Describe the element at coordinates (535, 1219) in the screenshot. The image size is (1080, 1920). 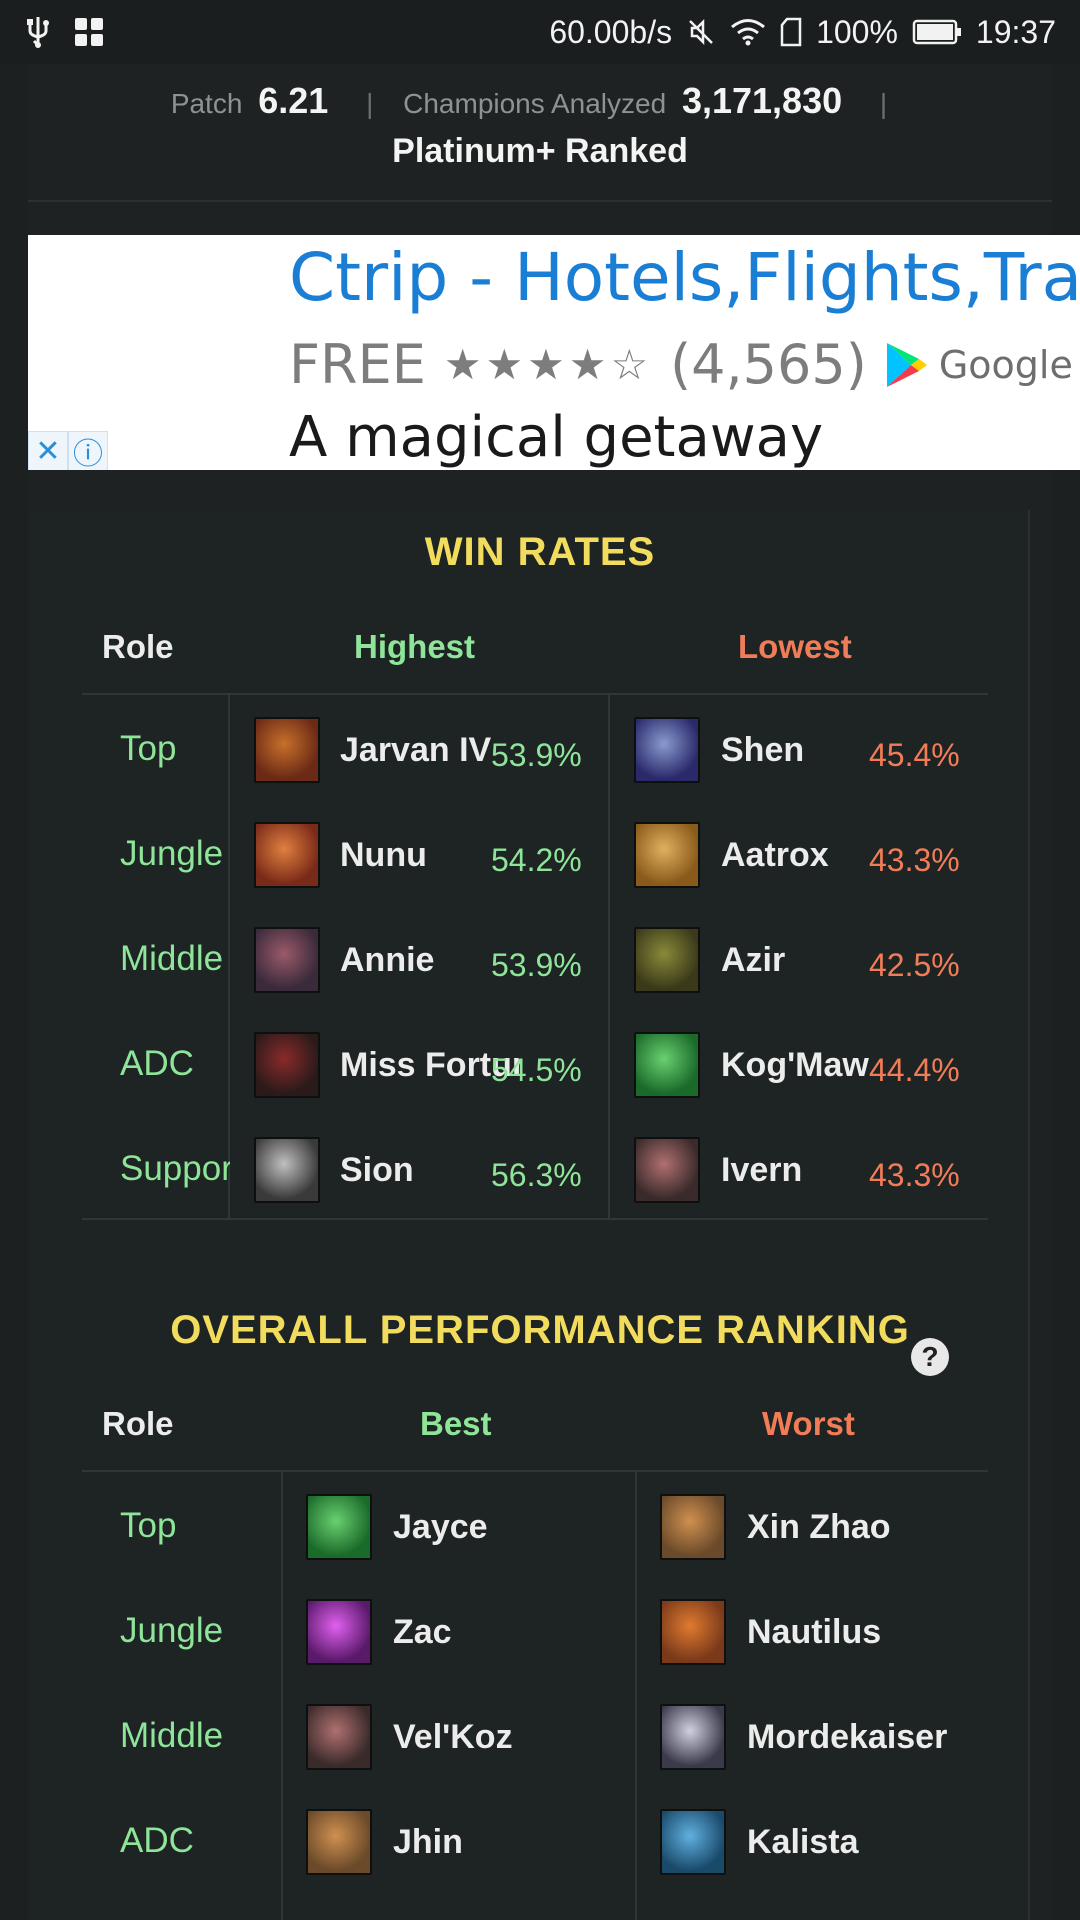
I see `table-bottom` at that location.